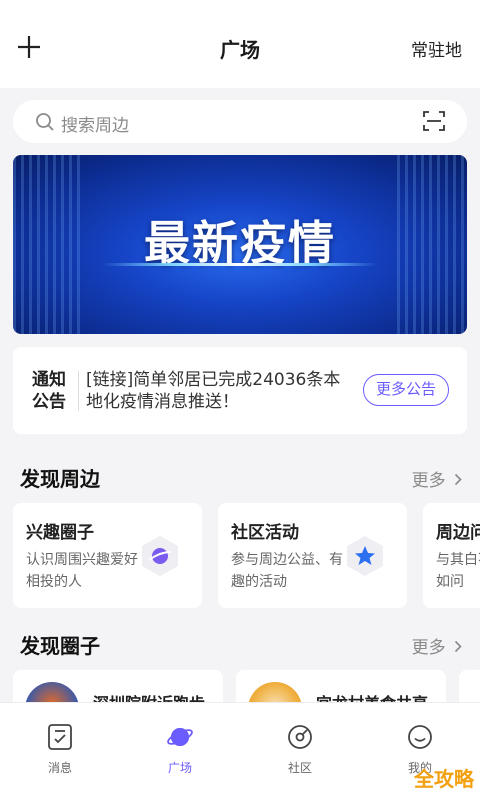 The image size is (480, 801). I want to click on card-title: 社区活动, so click(265, 533).